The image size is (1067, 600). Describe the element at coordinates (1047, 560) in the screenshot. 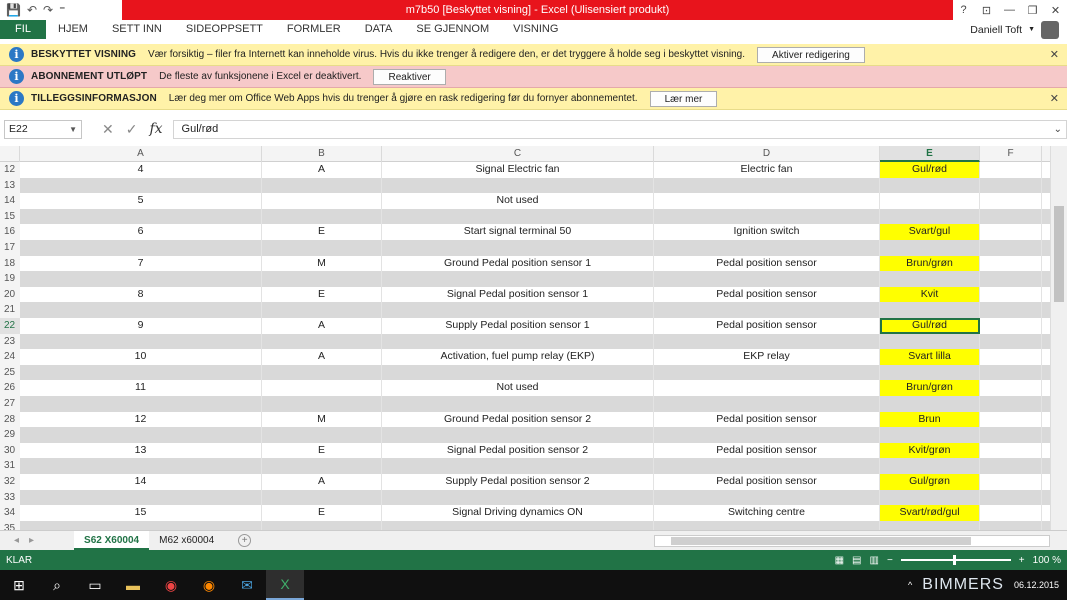

I see `zoom-level: 100 %` at that location.